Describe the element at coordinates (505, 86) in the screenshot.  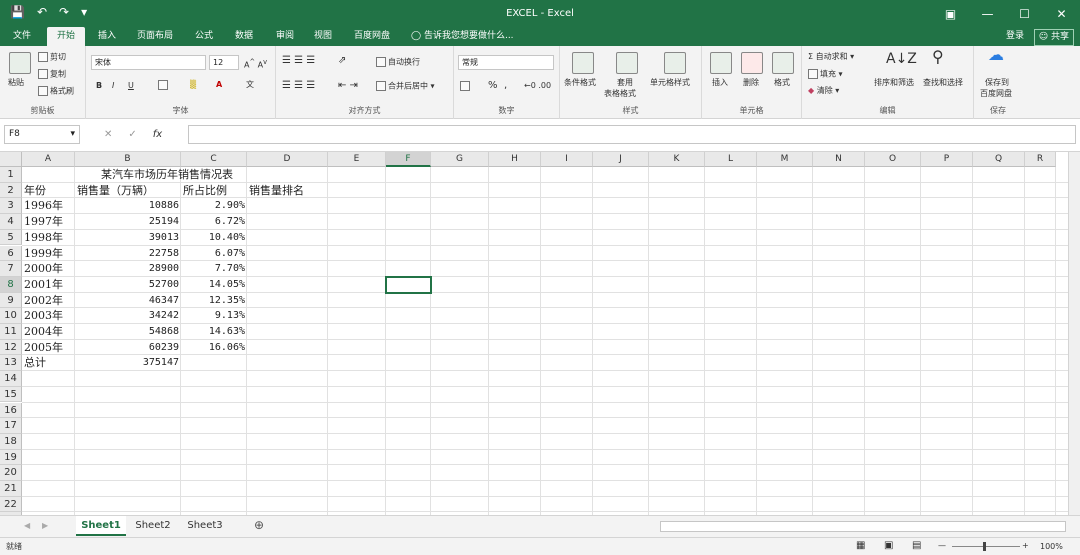
I see `comma-button: ,` at that location.